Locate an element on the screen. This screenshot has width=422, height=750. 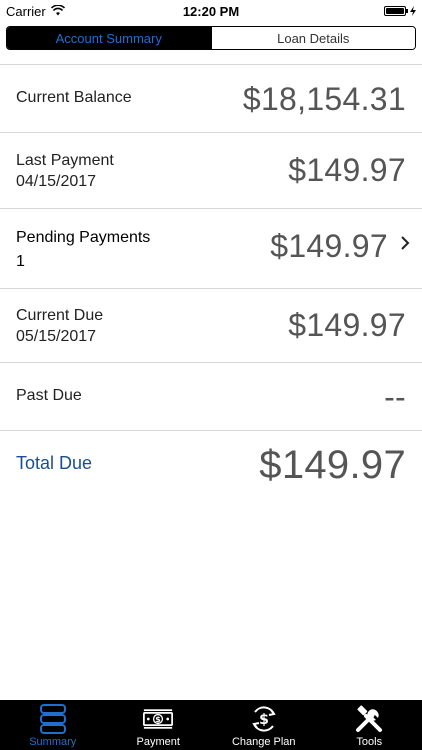
current-balance-row: Current Balance $18,154.31 is located at coordinates (211, 98).